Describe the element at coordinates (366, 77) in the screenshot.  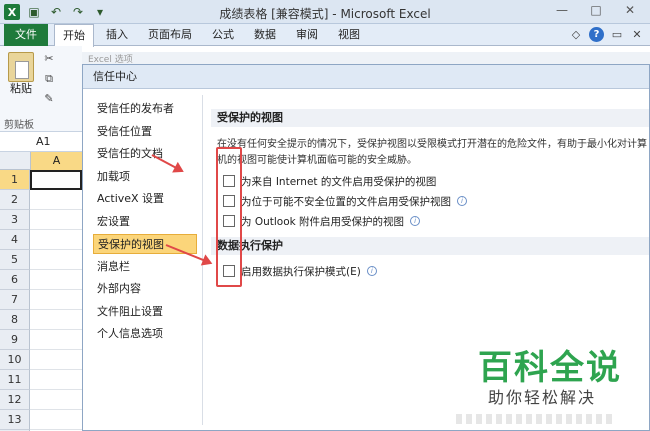
I see `dialog-title: 信任中心` at that location.